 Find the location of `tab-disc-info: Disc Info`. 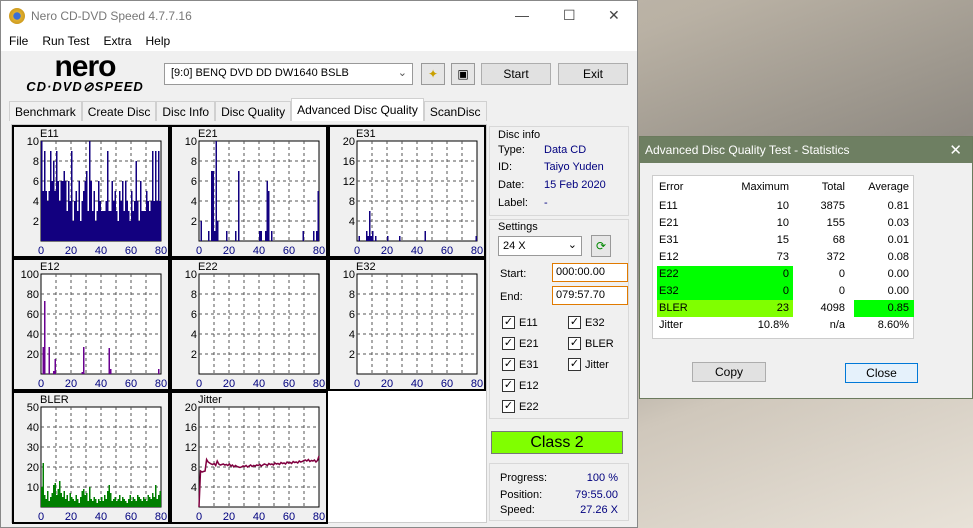

tab-disc-info: Disc Info is located at coordinates (186, 111).